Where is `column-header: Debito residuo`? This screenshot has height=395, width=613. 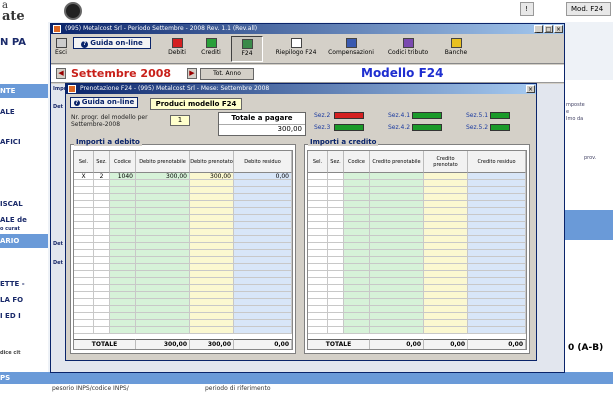 column-header: Debito residuo is located at coordinates (263, 162).